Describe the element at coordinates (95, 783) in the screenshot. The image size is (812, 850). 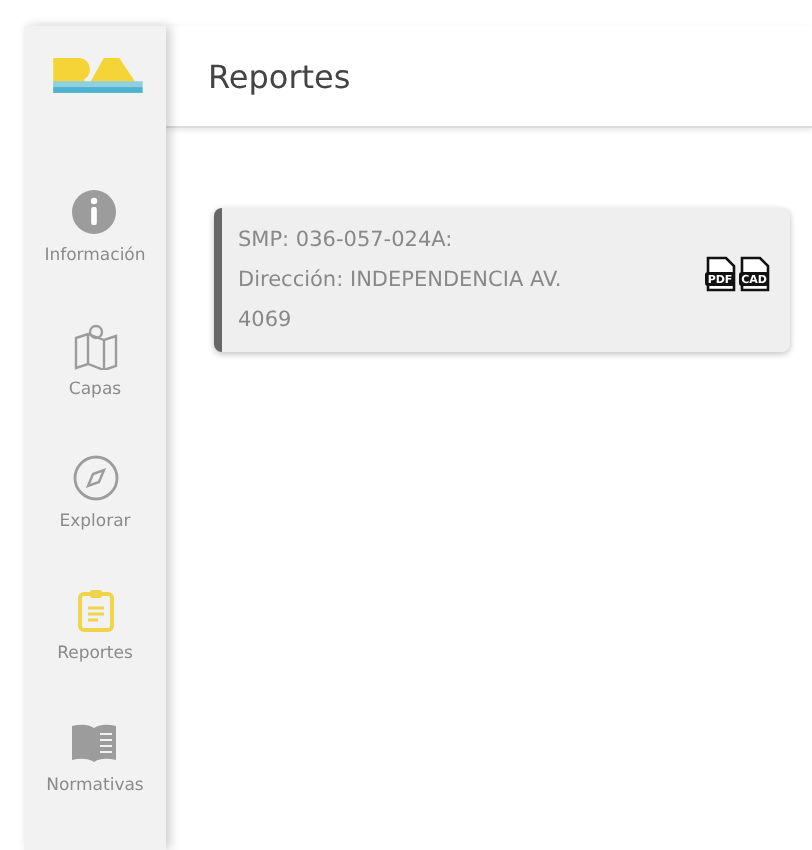
I see `sidebar-item: Normativas` at that location.